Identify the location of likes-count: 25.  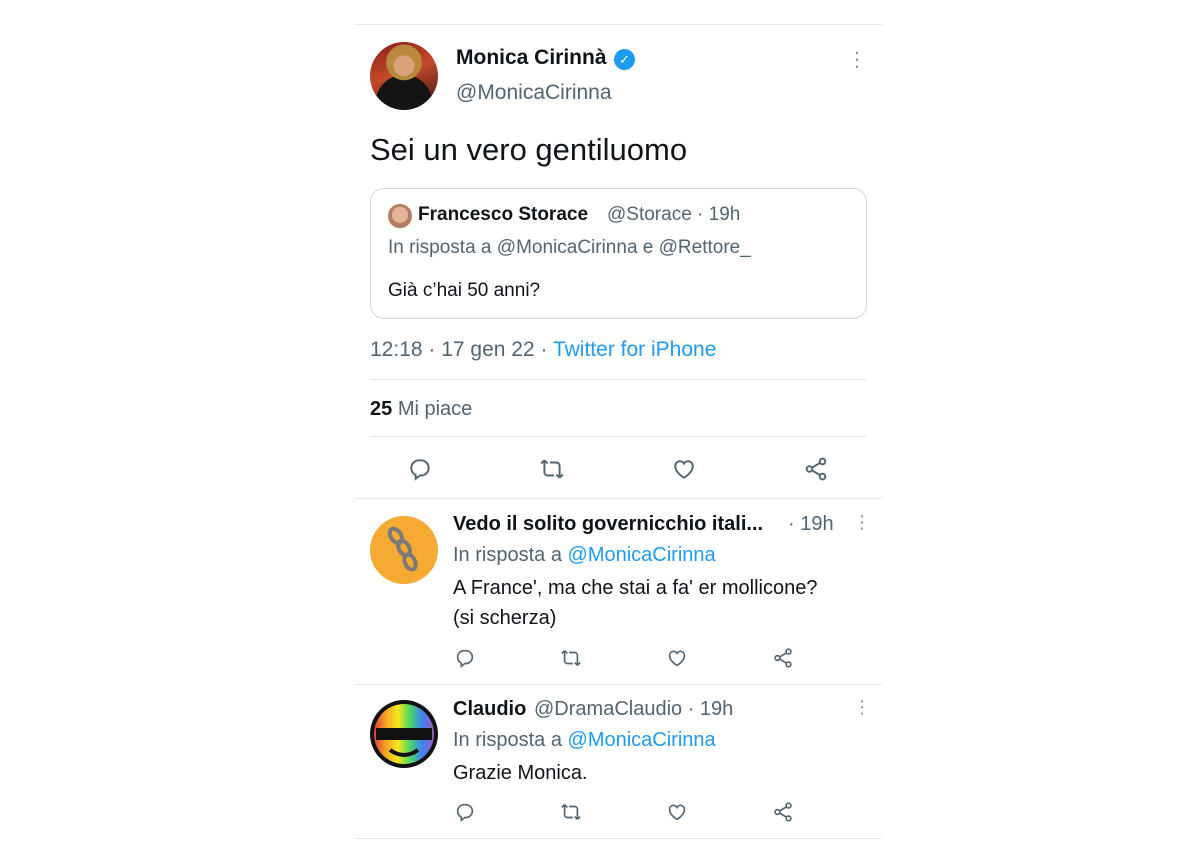
(381, 409).